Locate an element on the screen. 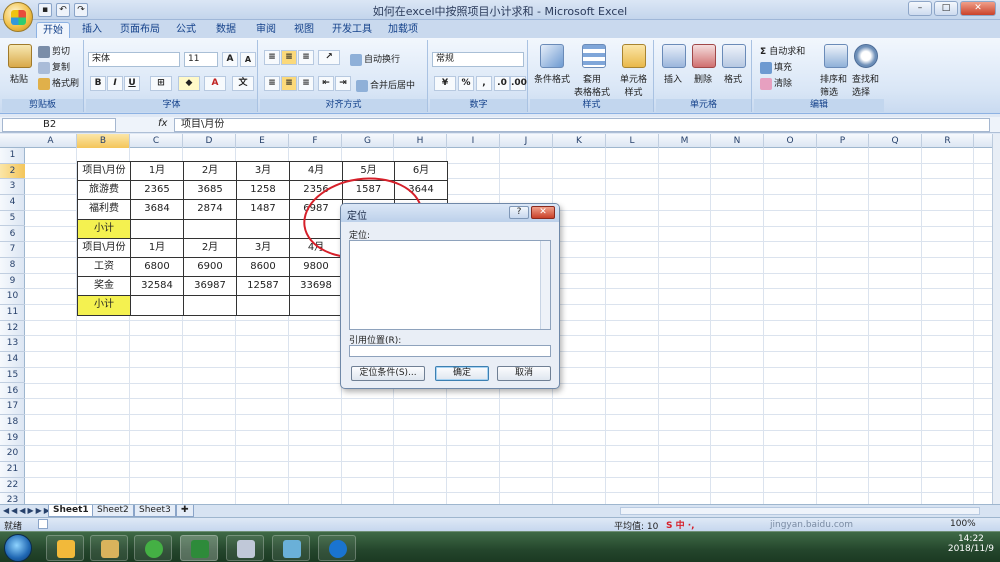 The image size is (1000, 562). paste-button: 粘贴 is located at coordinates (19, 78).